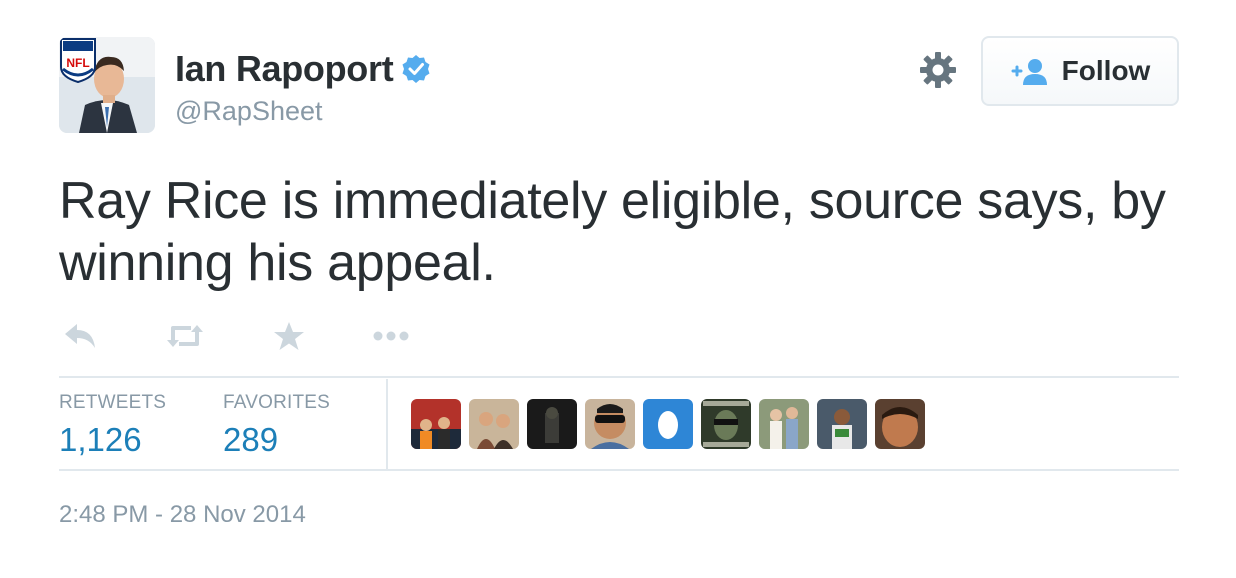 The image size is (1236, 578). I want to click on nfl-badge-text: NFL, so click(77, 63).